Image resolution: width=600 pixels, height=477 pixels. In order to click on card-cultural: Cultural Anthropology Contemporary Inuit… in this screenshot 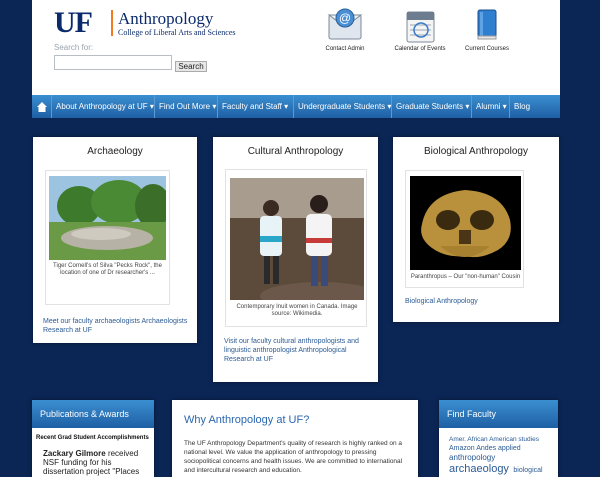, I will do `click(296, 259)`.